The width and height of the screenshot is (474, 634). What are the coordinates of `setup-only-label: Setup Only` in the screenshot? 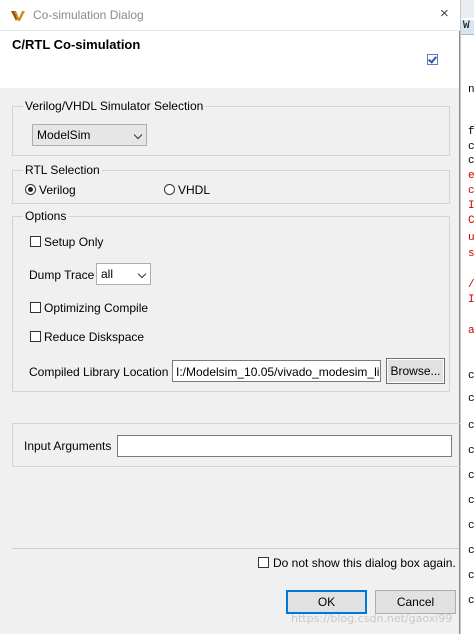 It's located at (74, 242).